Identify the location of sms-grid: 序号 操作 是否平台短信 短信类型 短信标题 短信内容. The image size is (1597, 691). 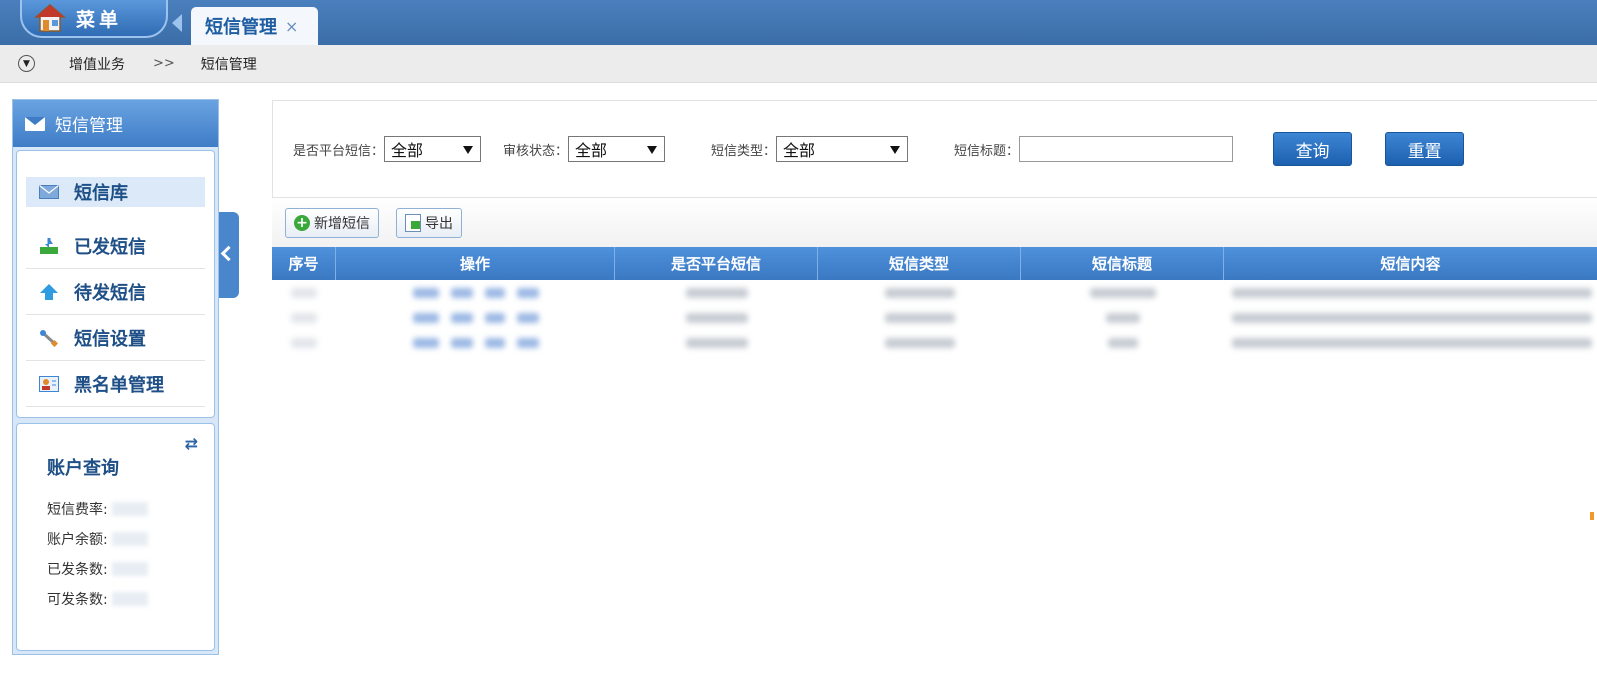
(934, 301).